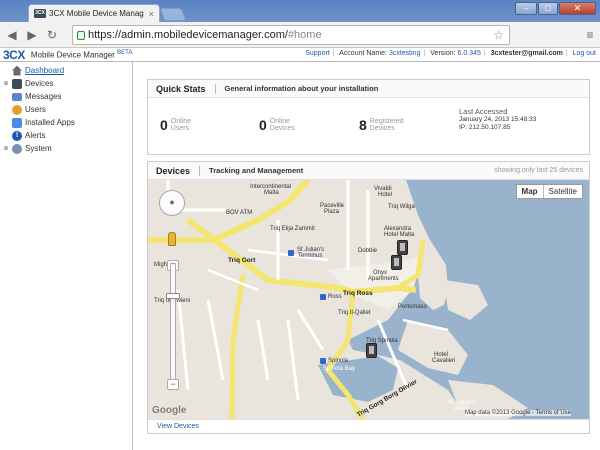 This screenshot has width=600, height=450. I want to click on back-icon: ◀, so click(12, 35).